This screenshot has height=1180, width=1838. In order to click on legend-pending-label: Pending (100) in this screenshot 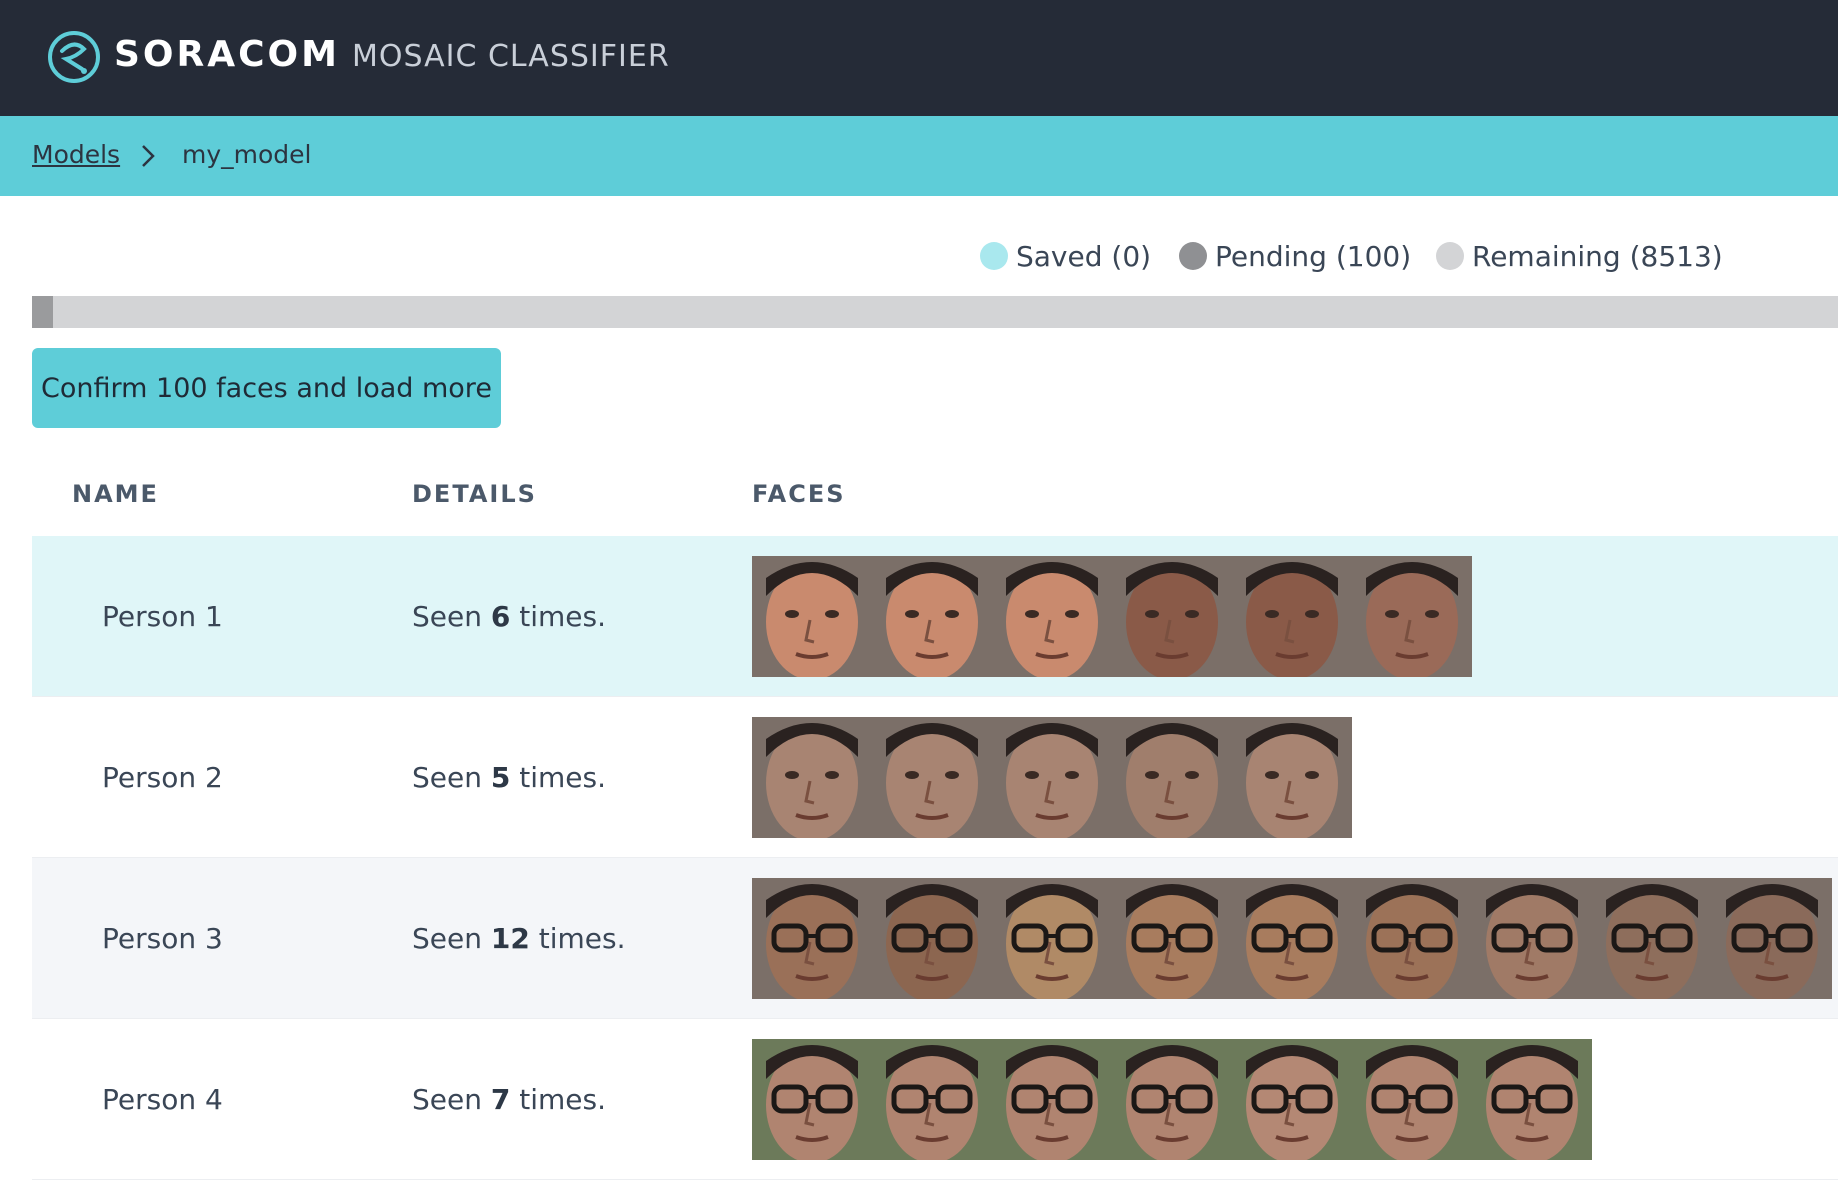, I will do `click(1313, 256)`.